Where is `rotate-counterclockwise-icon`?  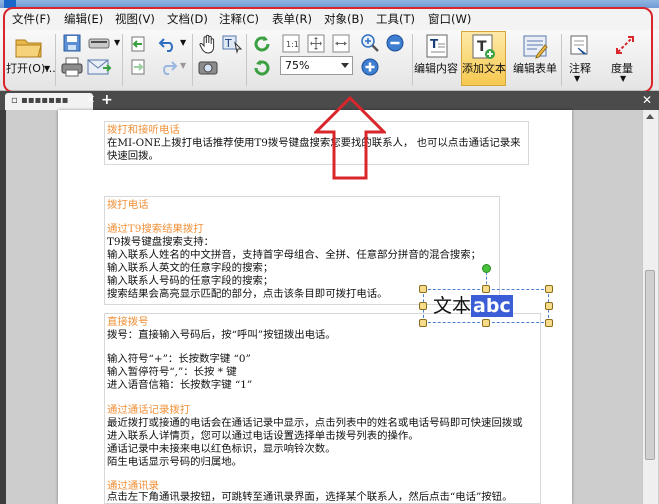
rotate-counterclockwise-icon is located at coordinates (262, 68).